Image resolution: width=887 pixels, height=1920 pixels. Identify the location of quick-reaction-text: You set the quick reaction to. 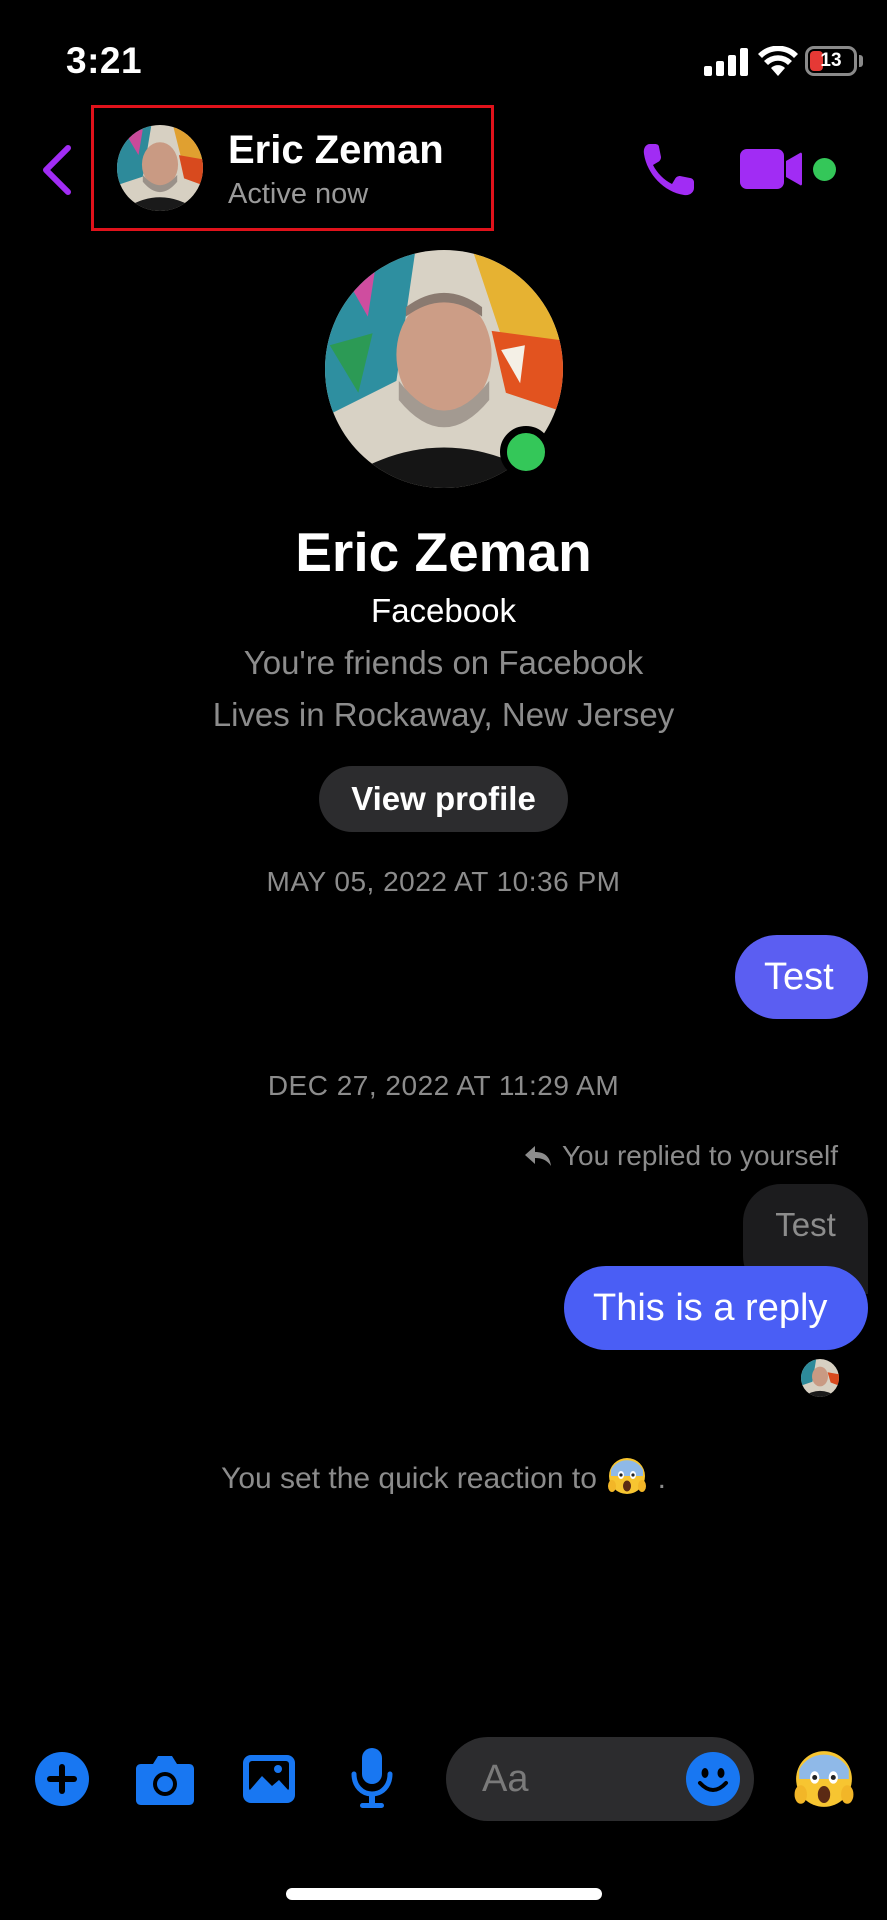
(409, 1478).